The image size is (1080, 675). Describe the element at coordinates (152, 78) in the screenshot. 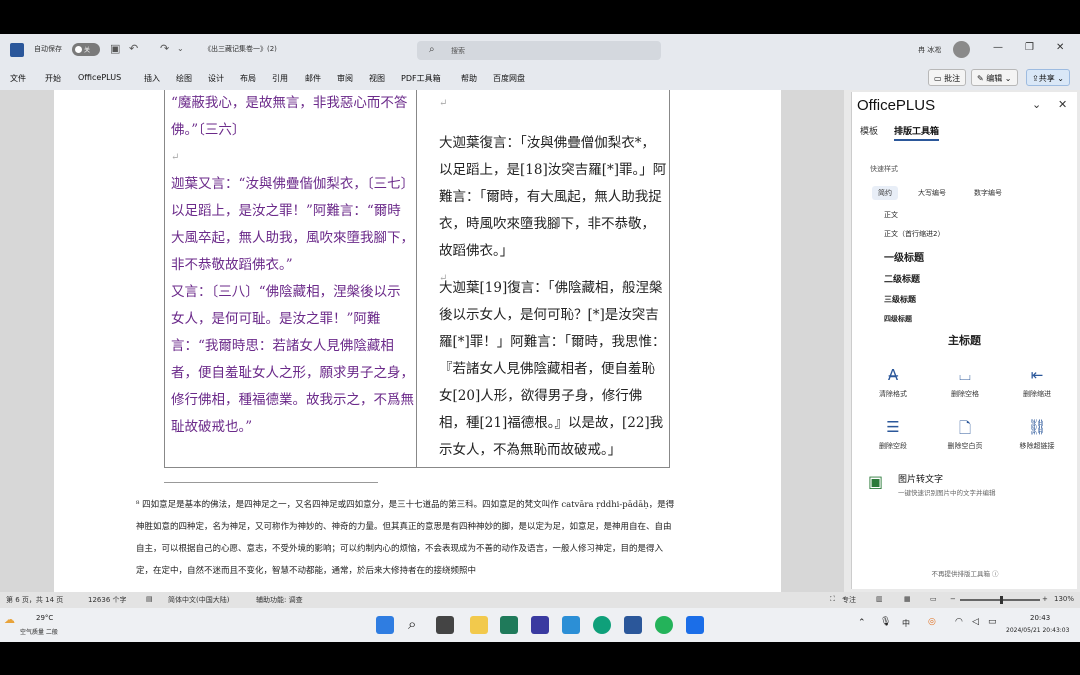

I see `menu-insert: 插入` at that location.